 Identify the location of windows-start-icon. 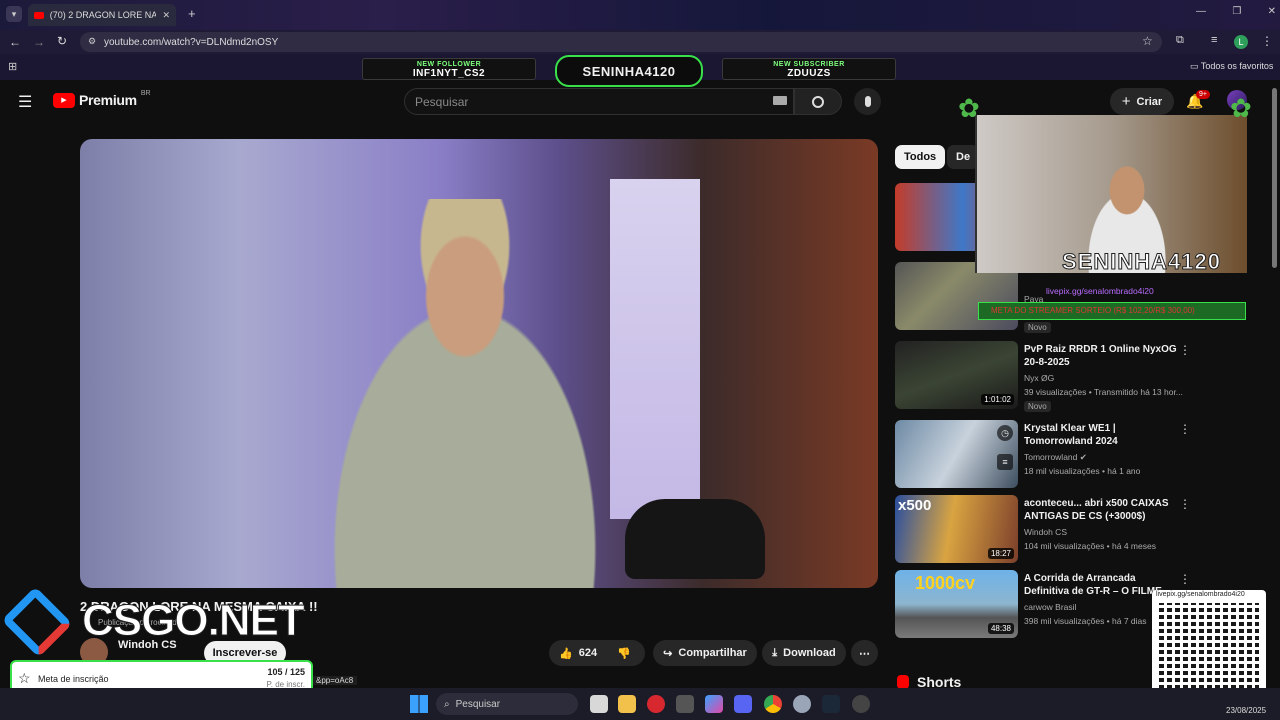
(419, 704).